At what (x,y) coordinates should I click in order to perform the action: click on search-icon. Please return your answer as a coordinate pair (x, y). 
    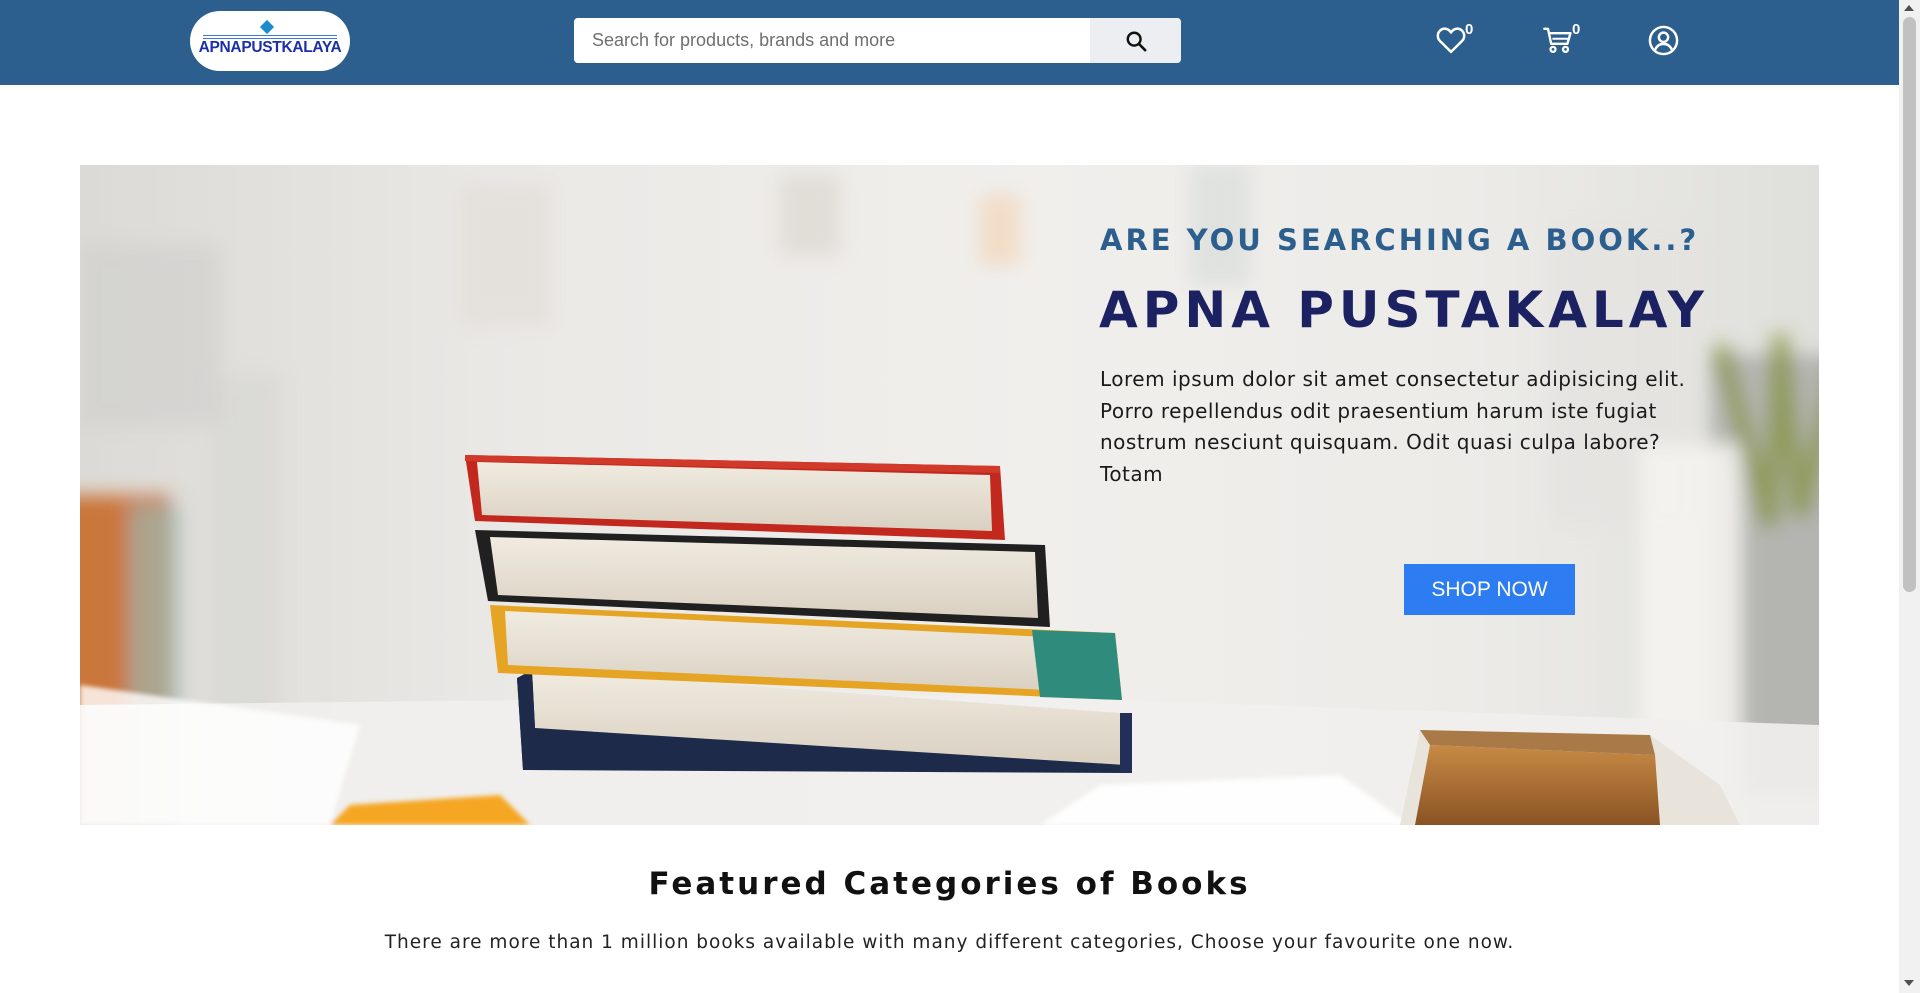
    Looking at the image, I should click on (1136, 41).